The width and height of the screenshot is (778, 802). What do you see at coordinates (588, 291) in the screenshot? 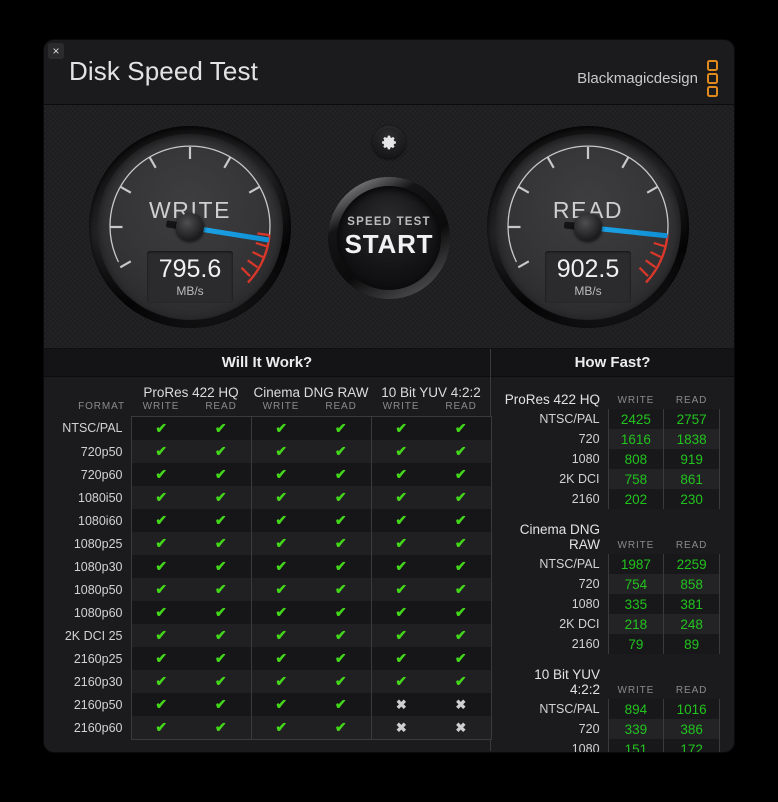
I see `read-unit: MB/s` at bounding box center [588, 291].